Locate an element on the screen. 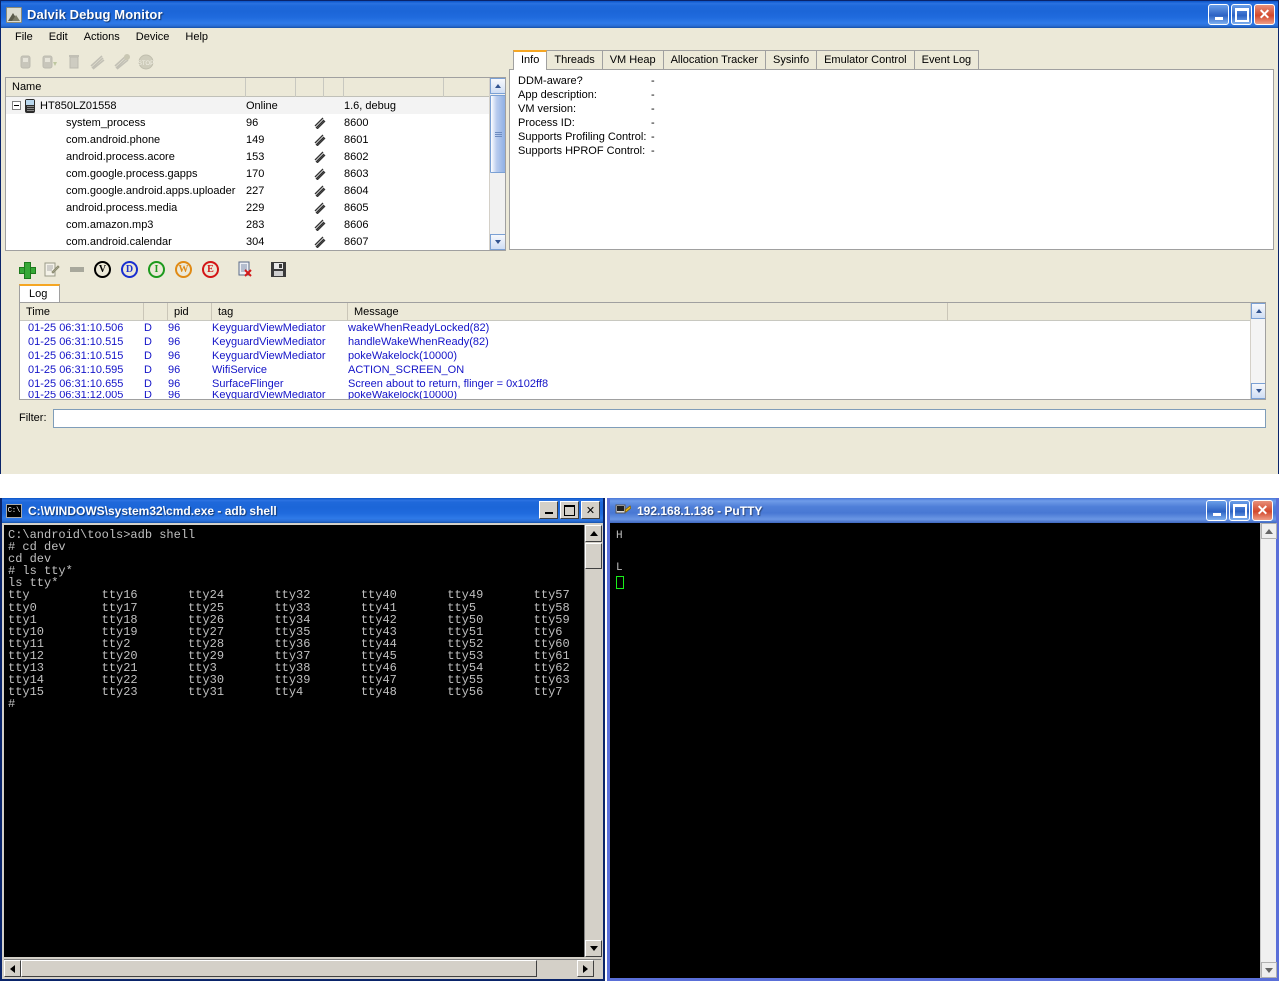  menu-item-edit: Edit is located at coordinates (58, 37).